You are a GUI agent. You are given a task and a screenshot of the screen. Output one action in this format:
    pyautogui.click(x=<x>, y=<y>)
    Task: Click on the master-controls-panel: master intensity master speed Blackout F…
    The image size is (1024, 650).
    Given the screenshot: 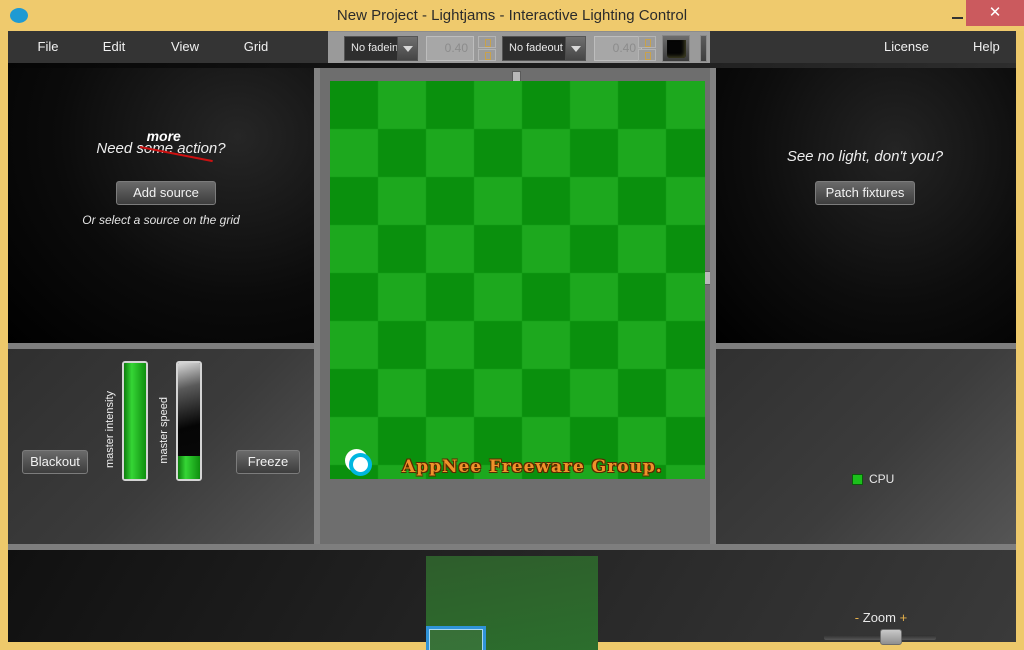 What is the action you would take?
    pyautogui.click(x=161, y=446)
    